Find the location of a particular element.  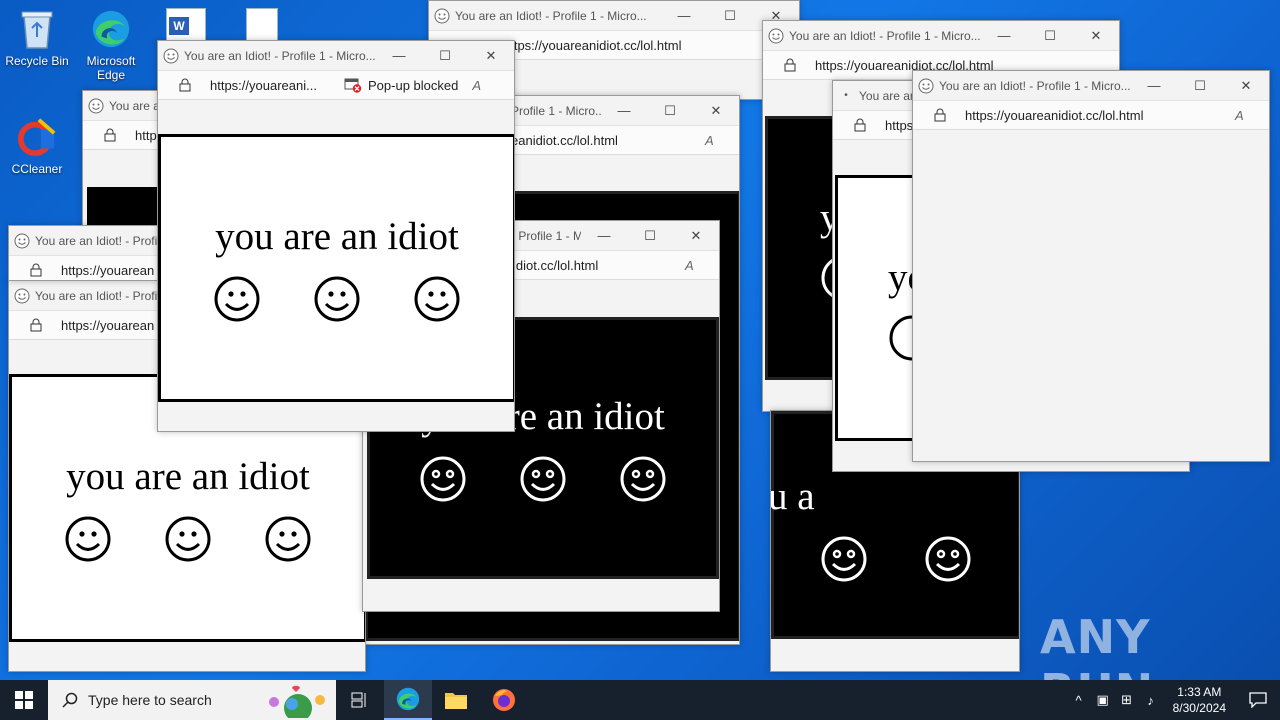

anyrun-watermark: ANY RUN is located at coordinates (1160, 645).